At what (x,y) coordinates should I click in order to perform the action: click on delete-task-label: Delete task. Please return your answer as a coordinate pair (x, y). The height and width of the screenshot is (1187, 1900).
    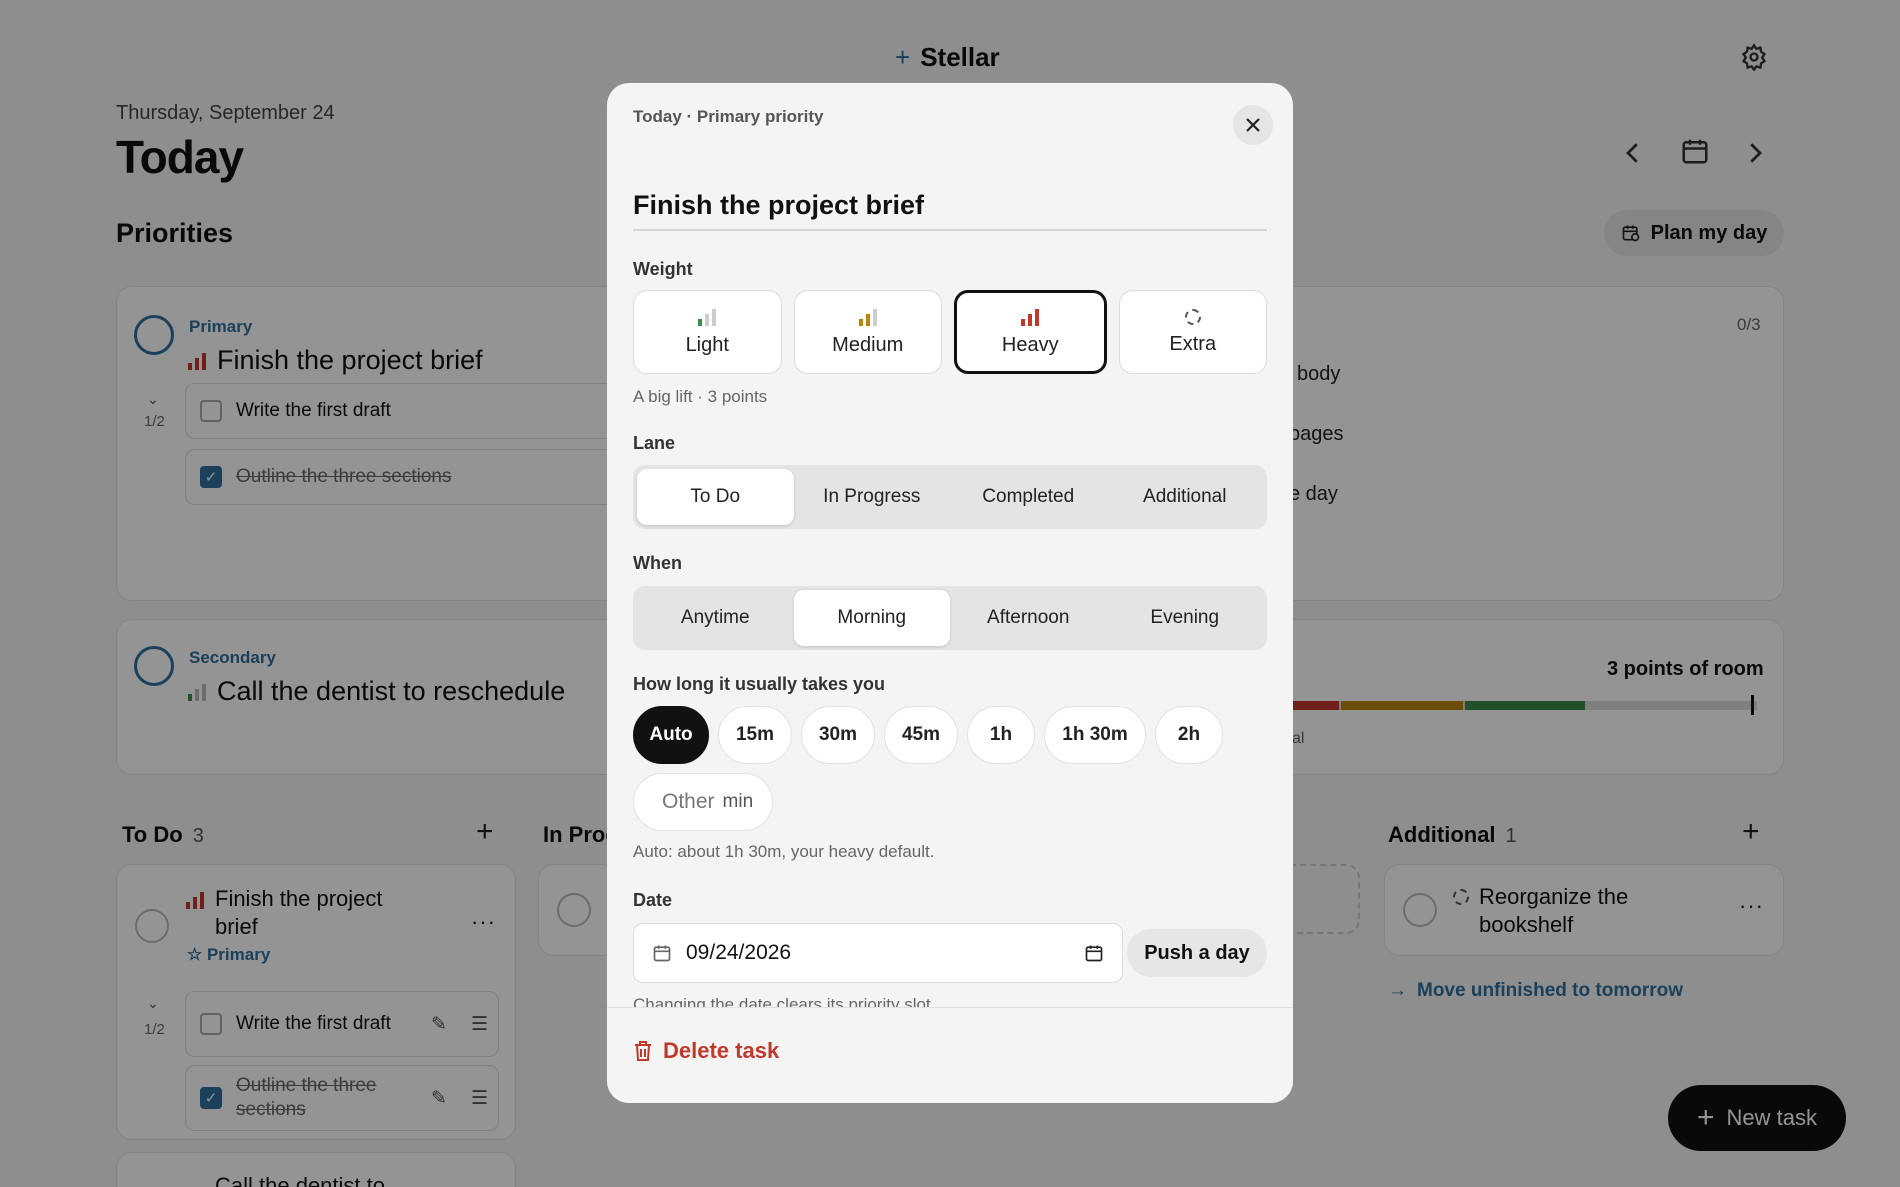
    Looking at the image, I should click on (721, 1050).